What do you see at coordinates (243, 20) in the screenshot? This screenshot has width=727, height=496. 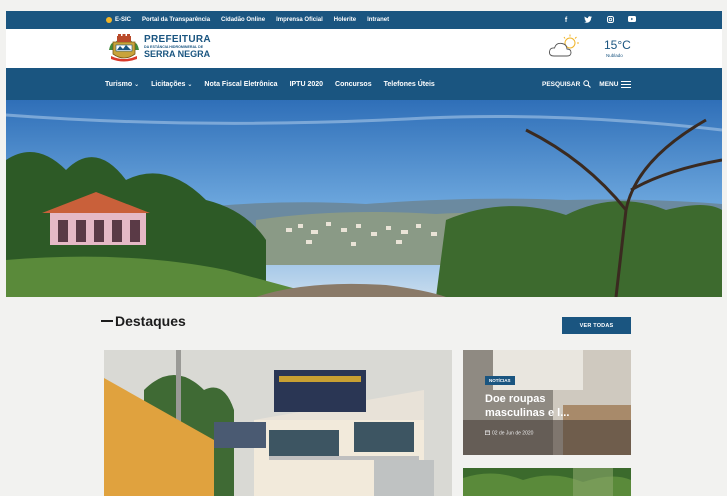 I see `link-cidadao-online: Cidadão Online` at bounding box center [243, 20].